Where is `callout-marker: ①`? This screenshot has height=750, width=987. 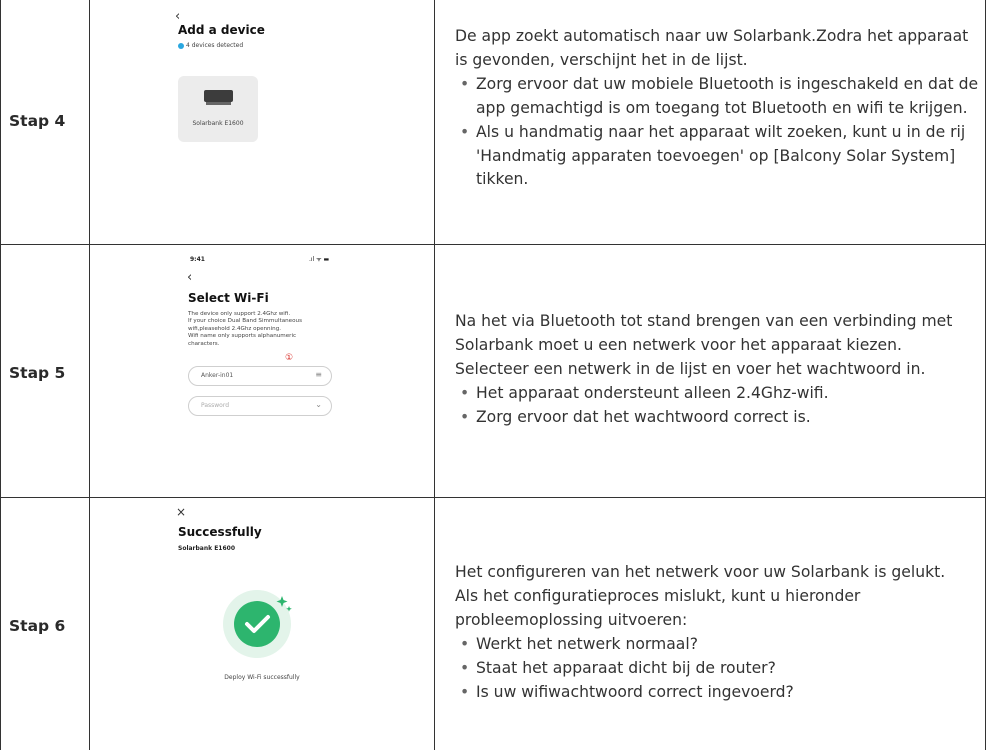 callout-marker: ① is located at coordinates (289, 358).